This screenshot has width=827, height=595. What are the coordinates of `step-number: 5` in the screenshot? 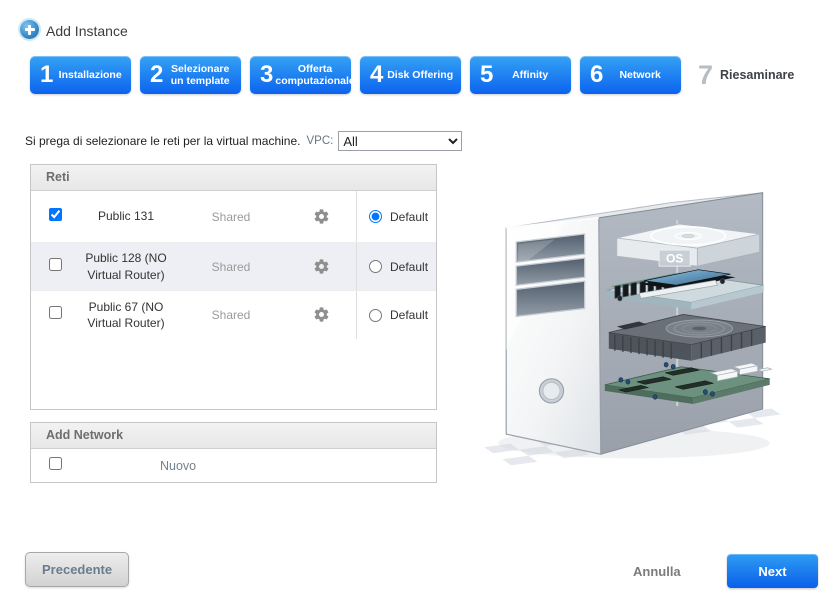 It's located at (487, 74).